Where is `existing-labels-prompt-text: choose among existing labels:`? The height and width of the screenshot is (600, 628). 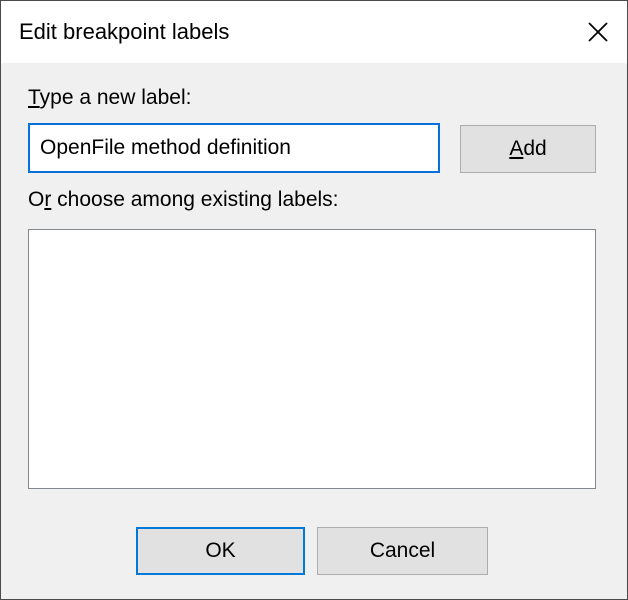
existing-labels-prompt-text: choose among existing labels: is located at coordinates (195, 199).